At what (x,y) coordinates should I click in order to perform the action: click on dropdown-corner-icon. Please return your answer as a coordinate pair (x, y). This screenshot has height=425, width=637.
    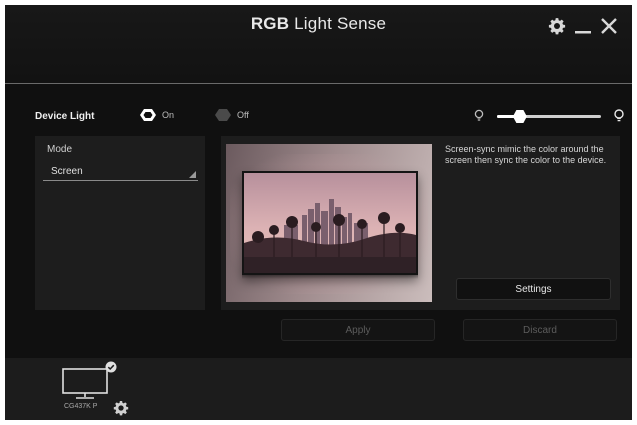
    Looking at the image, I should click on (192, 174).